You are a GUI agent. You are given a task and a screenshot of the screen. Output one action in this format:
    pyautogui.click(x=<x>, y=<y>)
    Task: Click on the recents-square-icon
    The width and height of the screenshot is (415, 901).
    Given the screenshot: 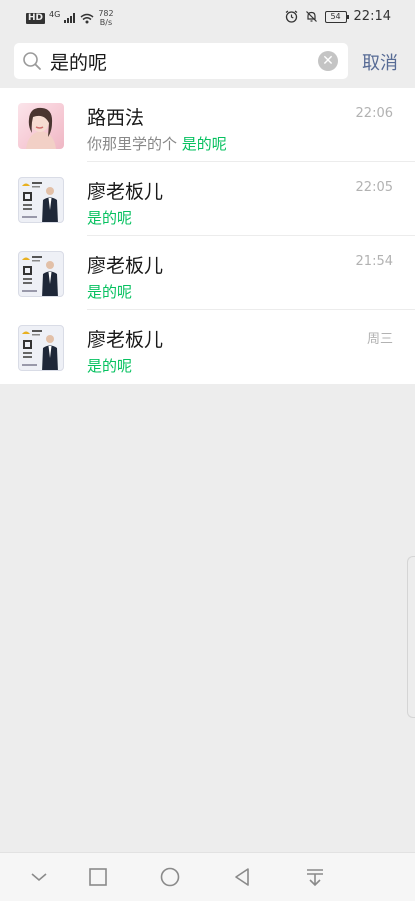 What is the action you would take?
    pyautogui.click(x=98, y=877)
    